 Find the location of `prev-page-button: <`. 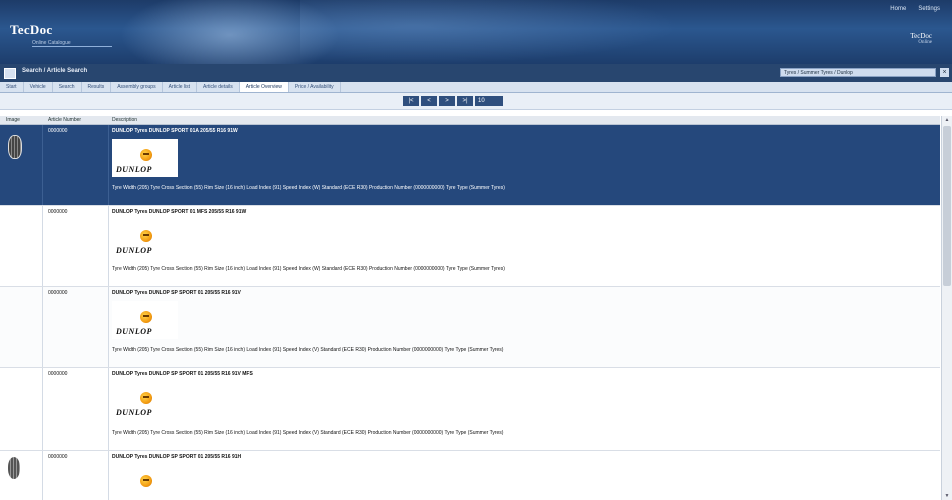

prev-page-button: < is located at coordinates (429, 101).